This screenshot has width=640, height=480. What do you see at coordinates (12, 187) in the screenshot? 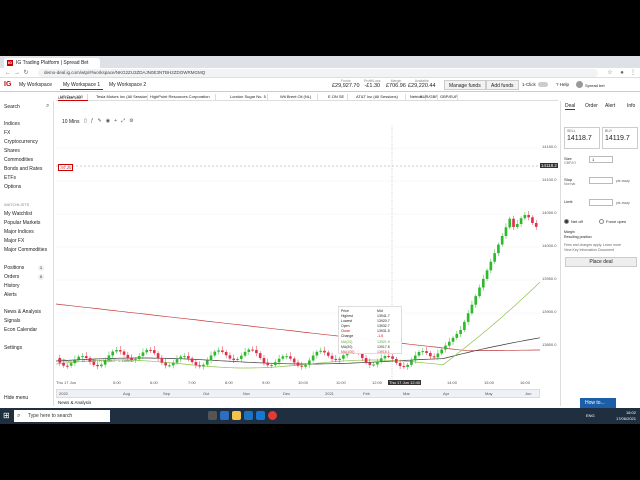
I see `sidebar-item-options: Options` at bounding box center [12, 187].